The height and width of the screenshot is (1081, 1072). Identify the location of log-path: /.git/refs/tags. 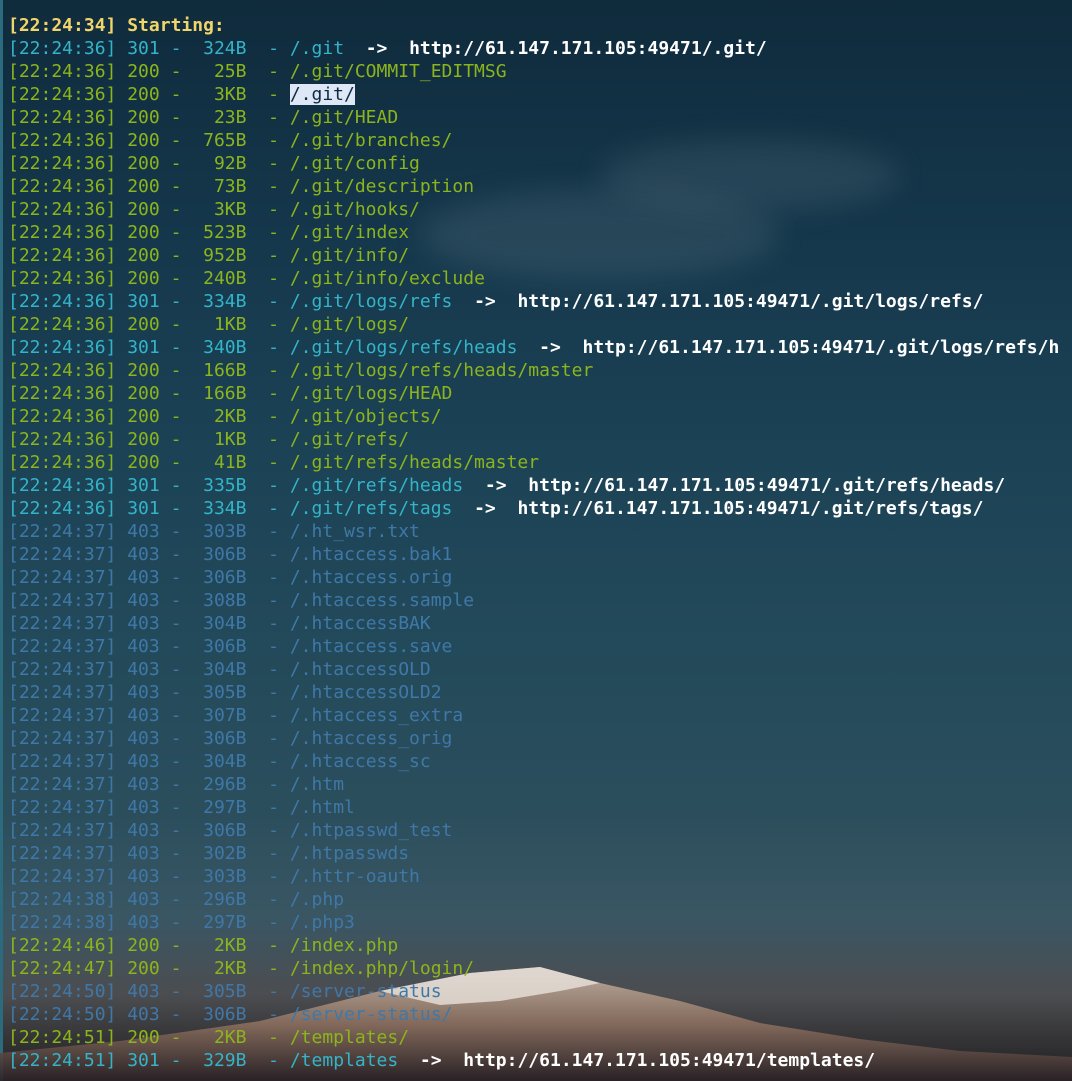
(371, 508).